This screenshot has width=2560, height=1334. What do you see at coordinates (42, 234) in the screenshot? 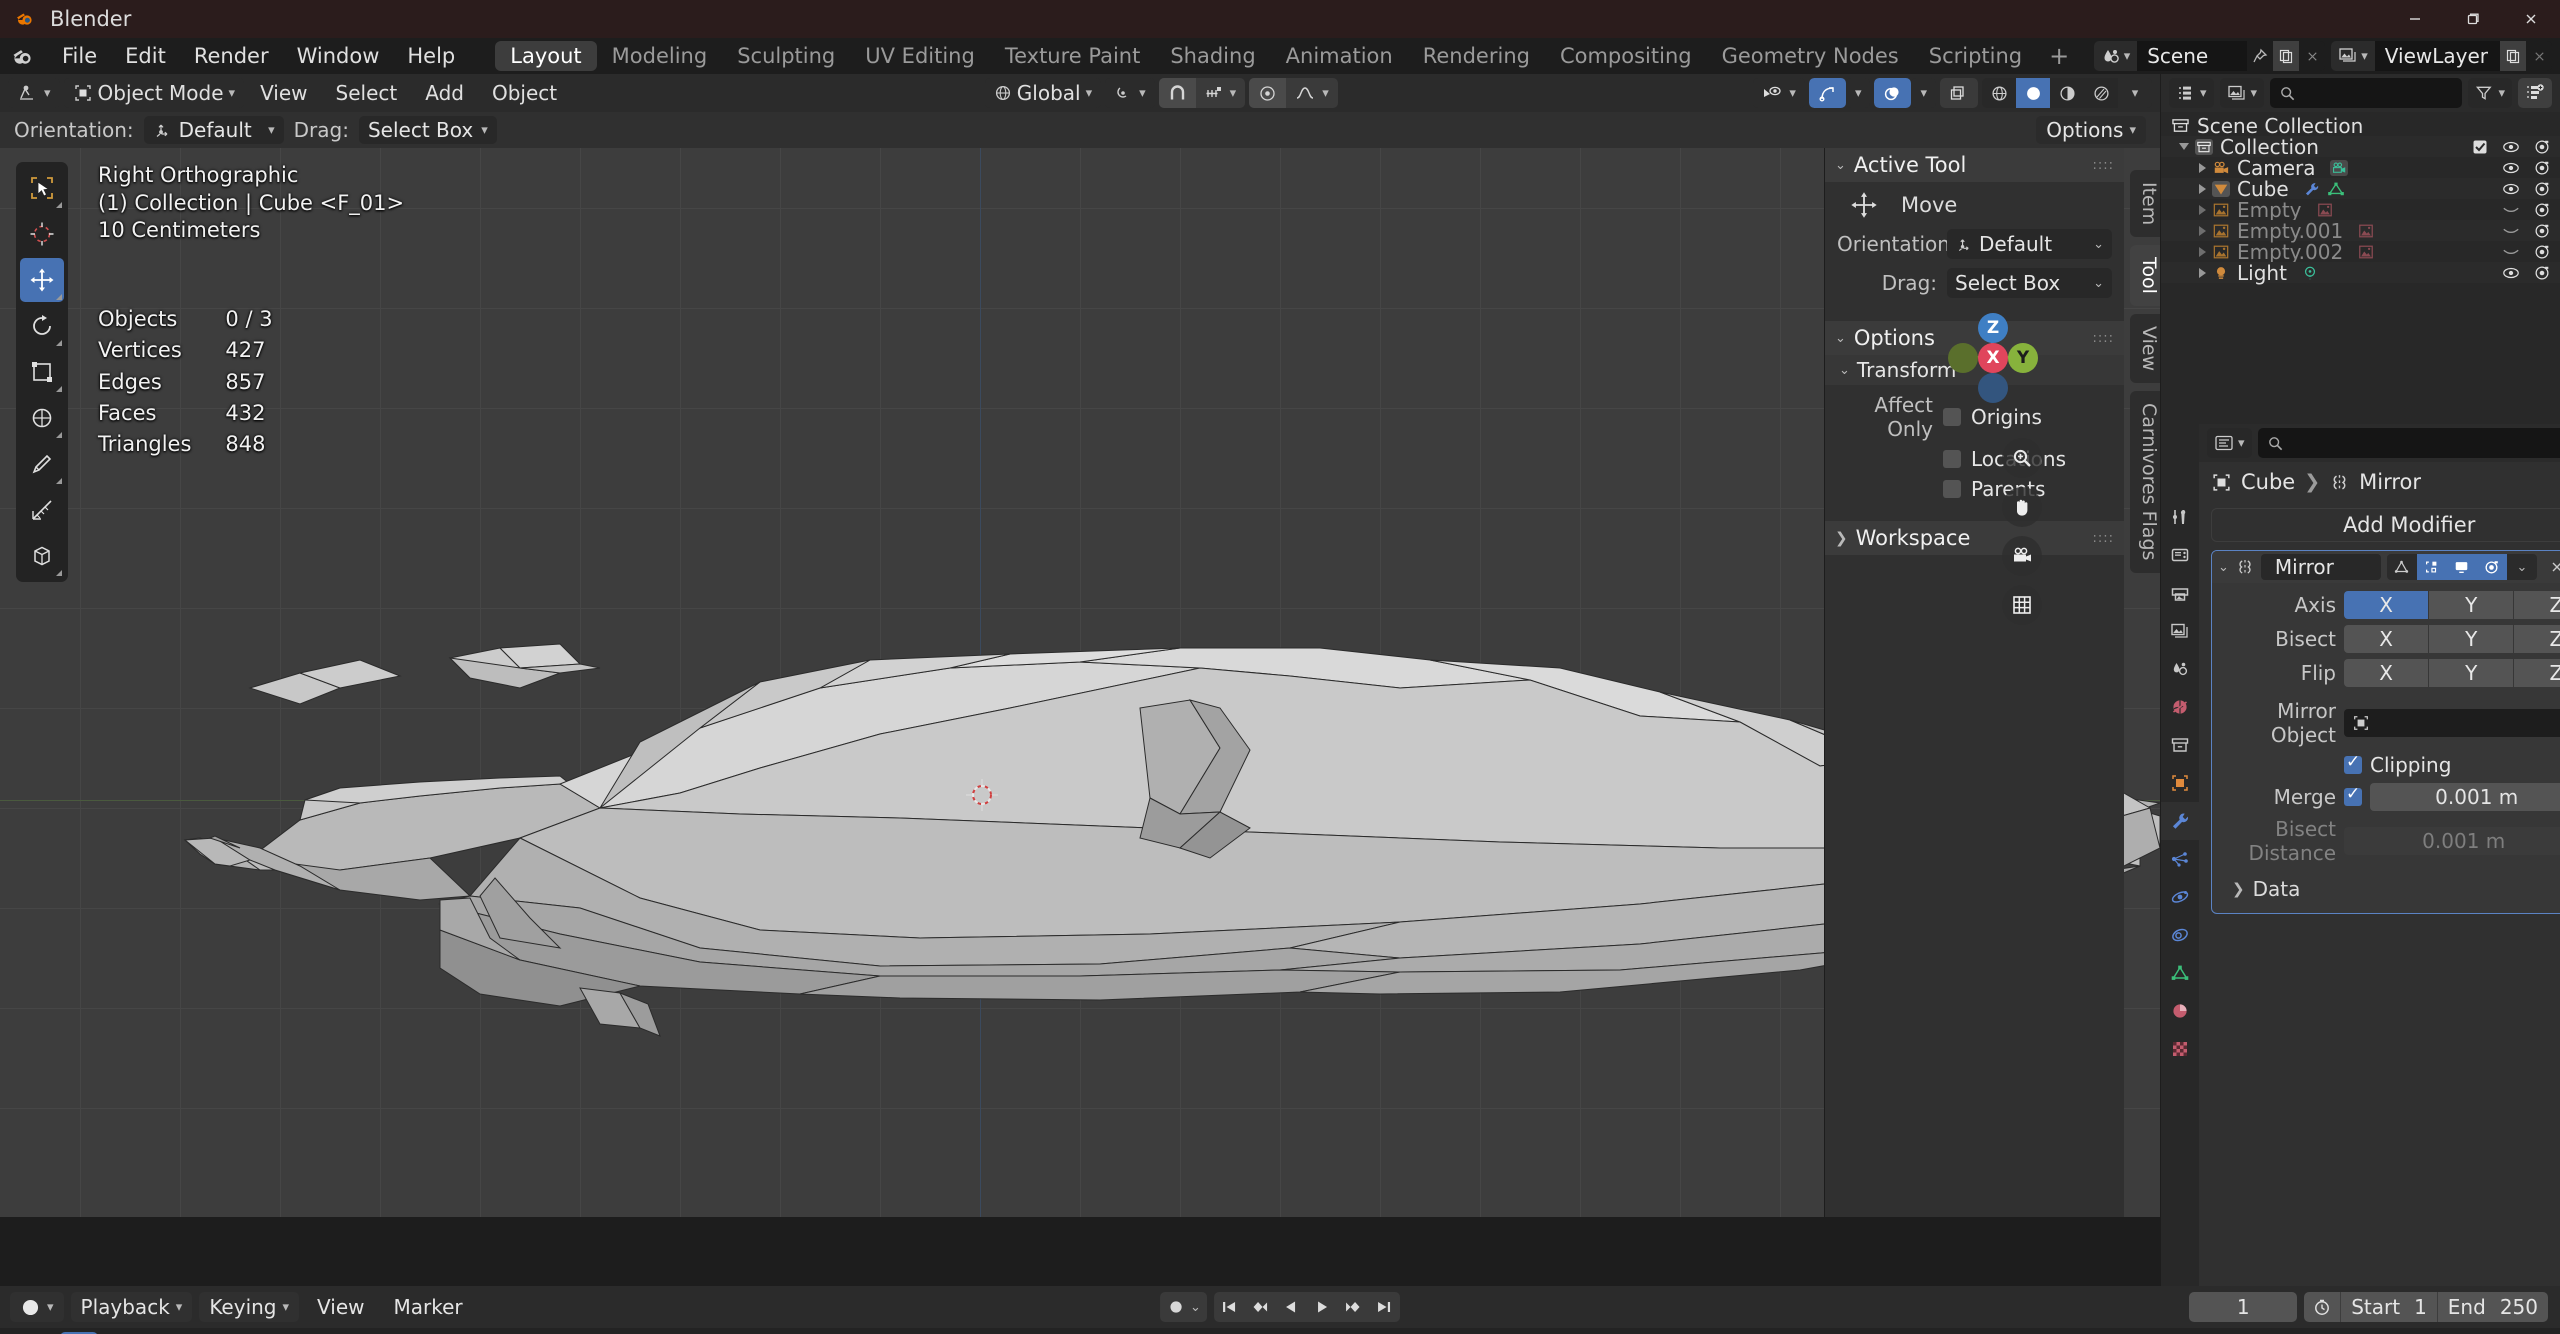
I see `tool-cursor` at bounding box center [42, 234].